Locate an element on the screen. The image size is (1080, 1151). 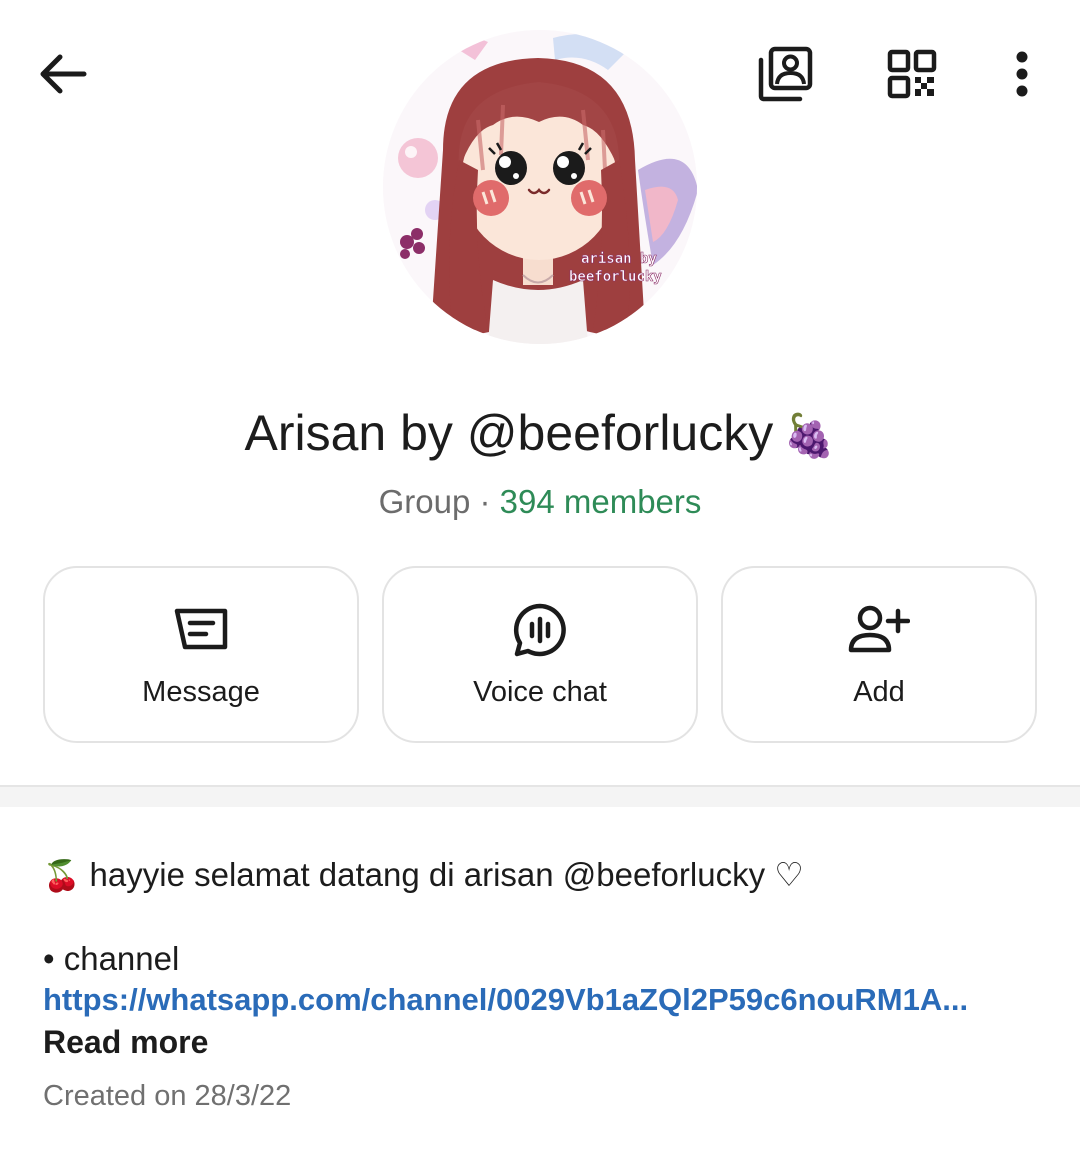
add-person-icon is located at coordinates (879, 629).